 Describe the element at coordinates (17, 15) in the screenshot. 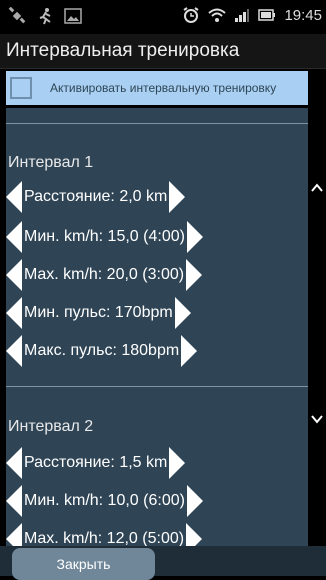

I see `satellite-icon` at that location.